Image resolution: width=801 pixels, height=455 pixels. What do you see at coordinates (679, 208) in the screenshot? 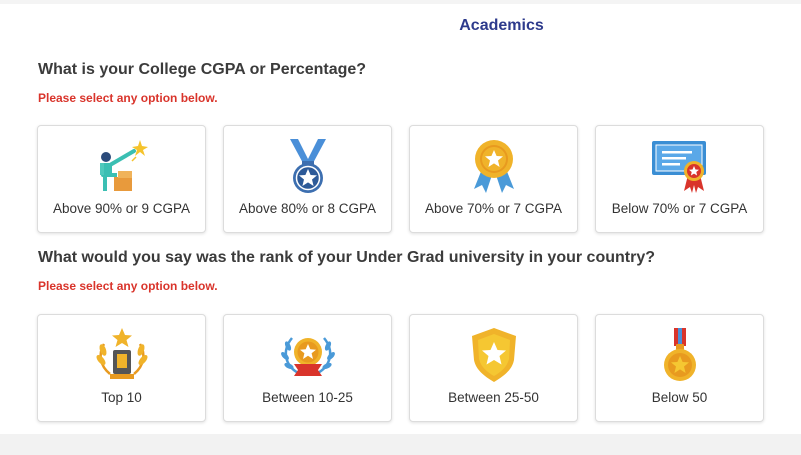
I see `option-label: Below 70% or 7 CGPA` at bounding box center [679, 208].